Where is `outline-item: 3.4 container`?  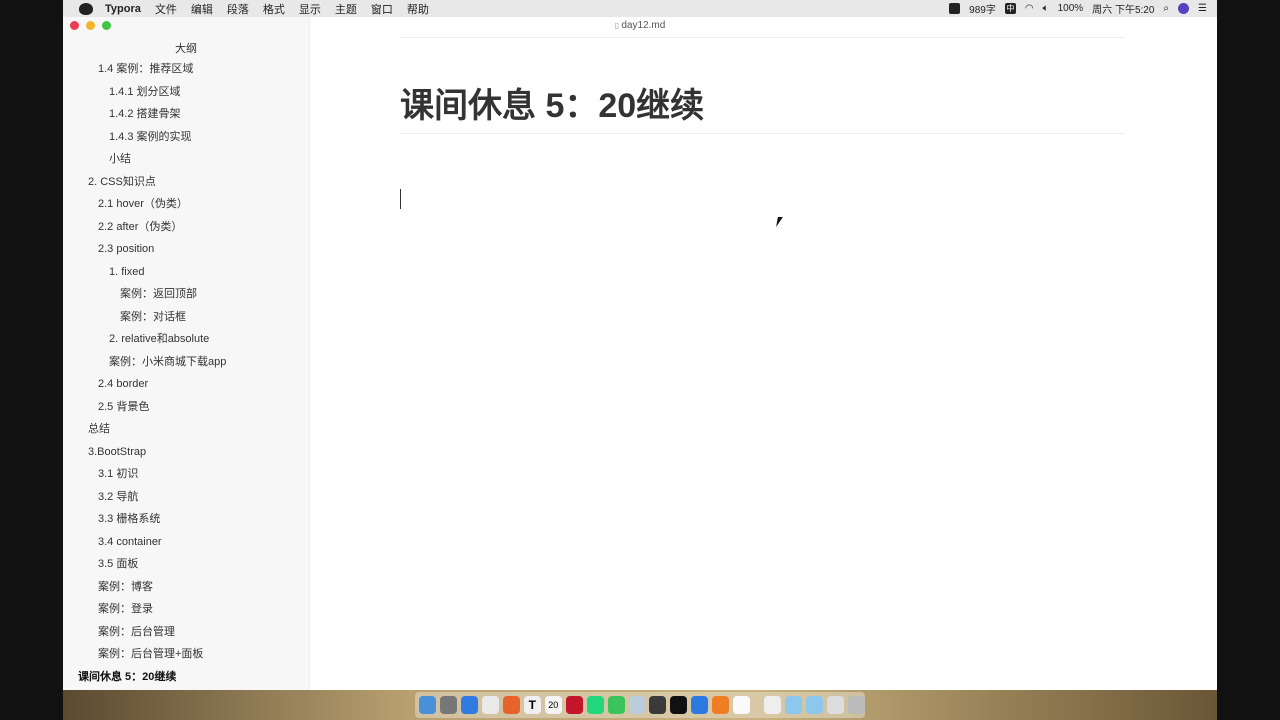
outline-item: 3.4 container is located at coordinates (186, 542).